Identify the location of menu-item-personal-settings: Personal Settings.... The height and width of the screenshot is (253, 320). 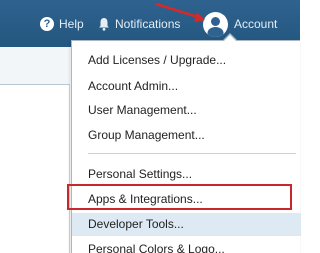
(186, 174).